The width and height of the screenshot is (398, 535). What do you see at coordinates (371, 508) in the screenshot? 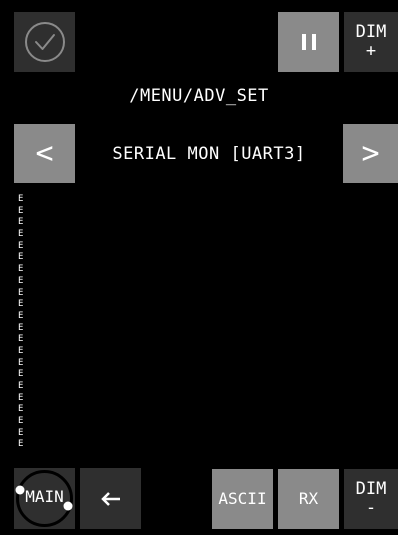
I see `dim-minus-sign: -` at bounding box center [371, 508].